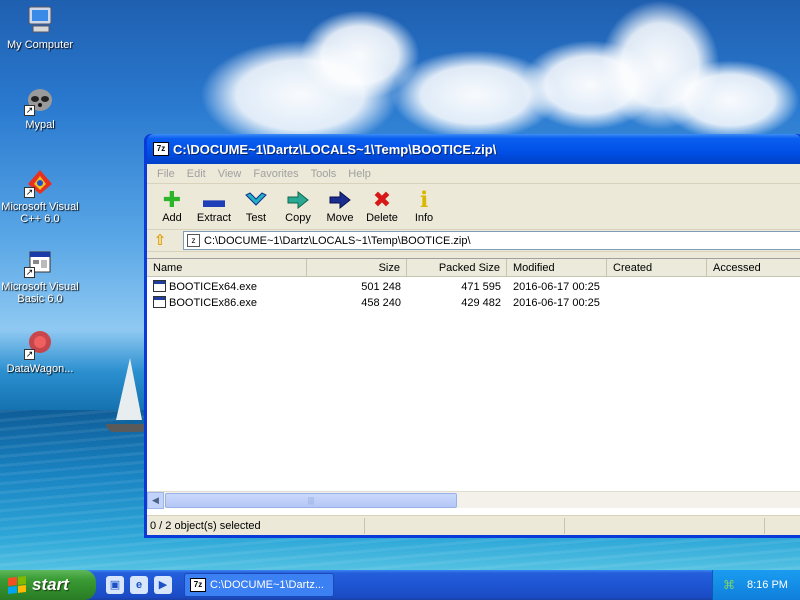 Image resolution: width=800 pixels, height=600 pixels. I want to click on delete-button: ✖ Delete, so click(382, 206).